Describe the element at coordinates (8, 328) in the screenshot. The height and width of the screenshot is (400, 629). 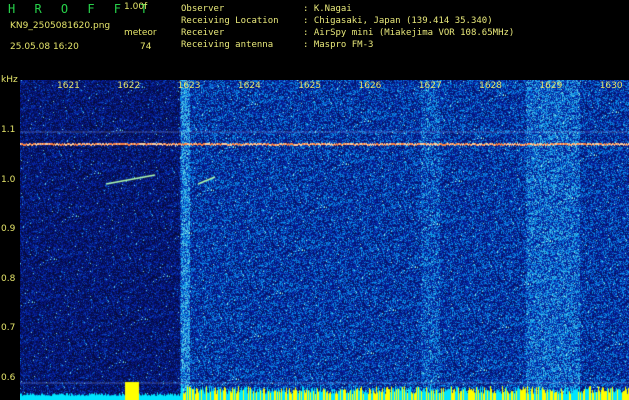
I see `freq-tick-label: 0.7` at that location.